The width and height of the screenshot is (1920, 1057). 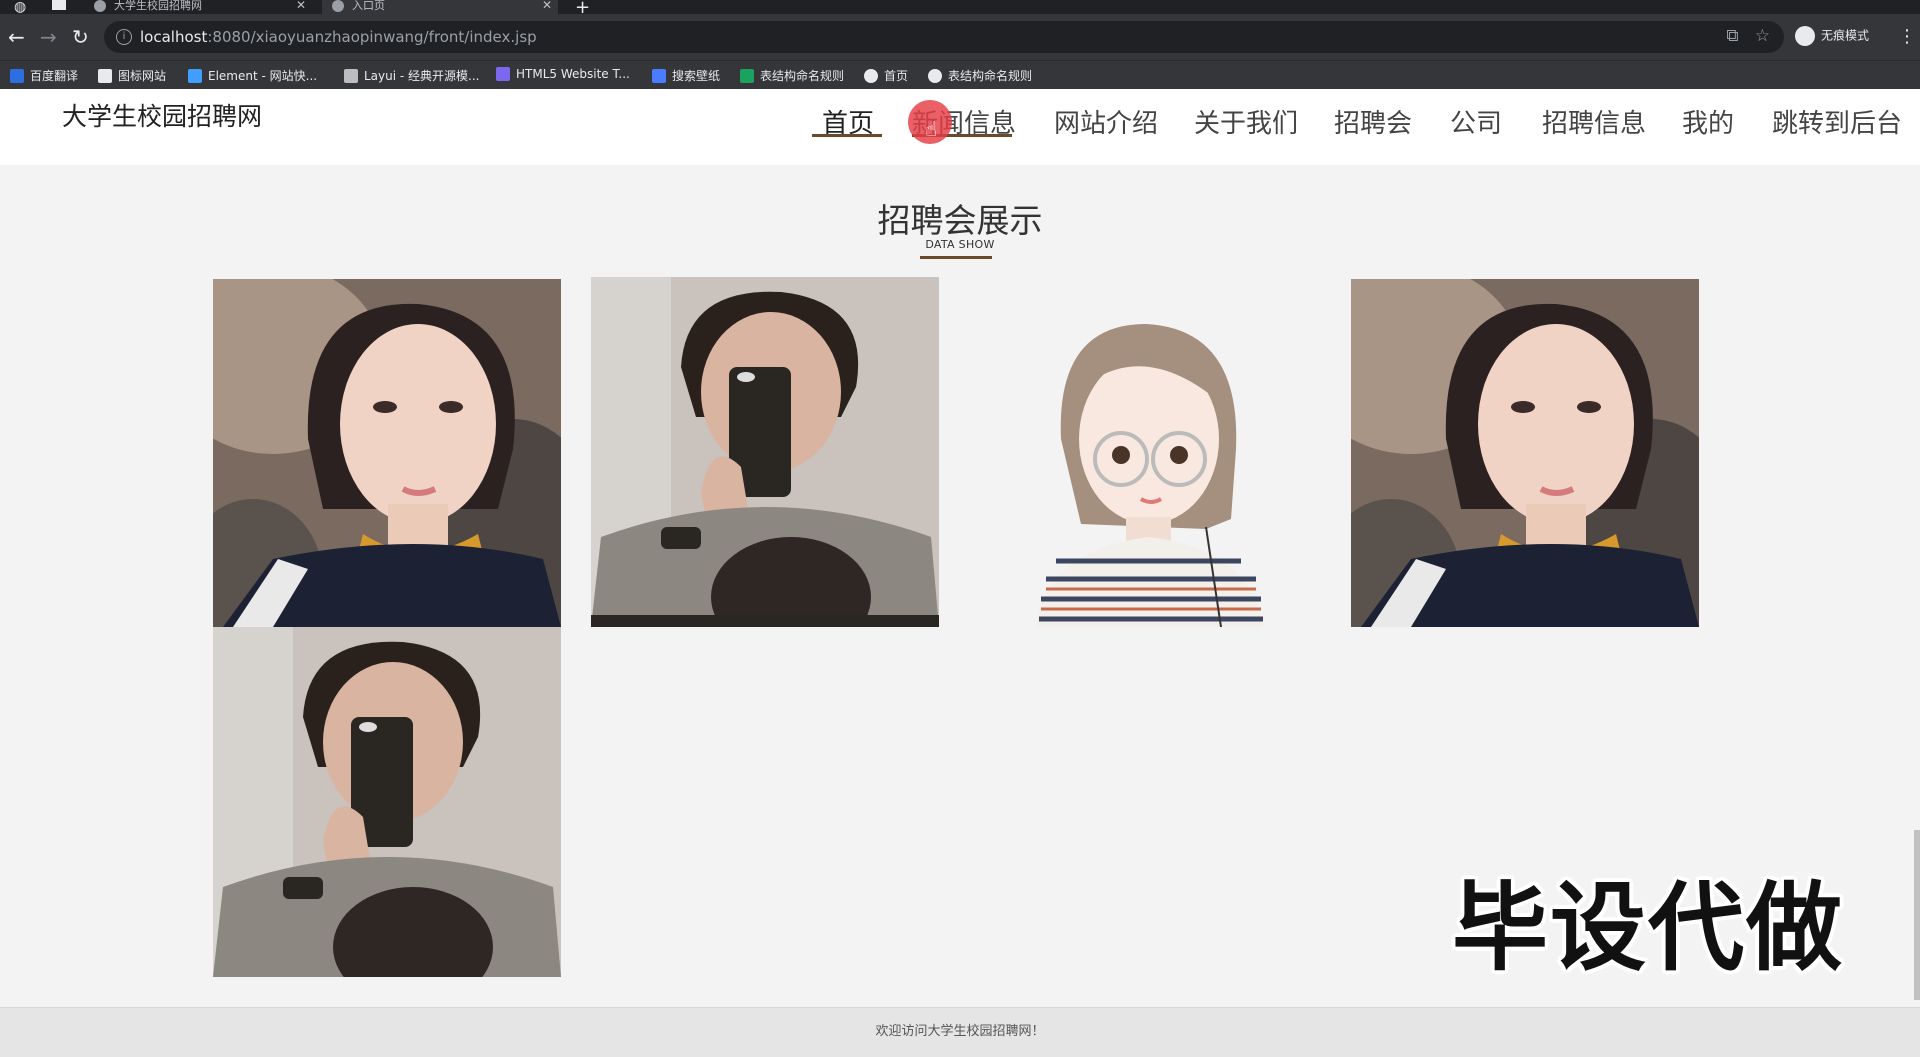 I want to click on back-icon: ←, so click(x=16, y=37).